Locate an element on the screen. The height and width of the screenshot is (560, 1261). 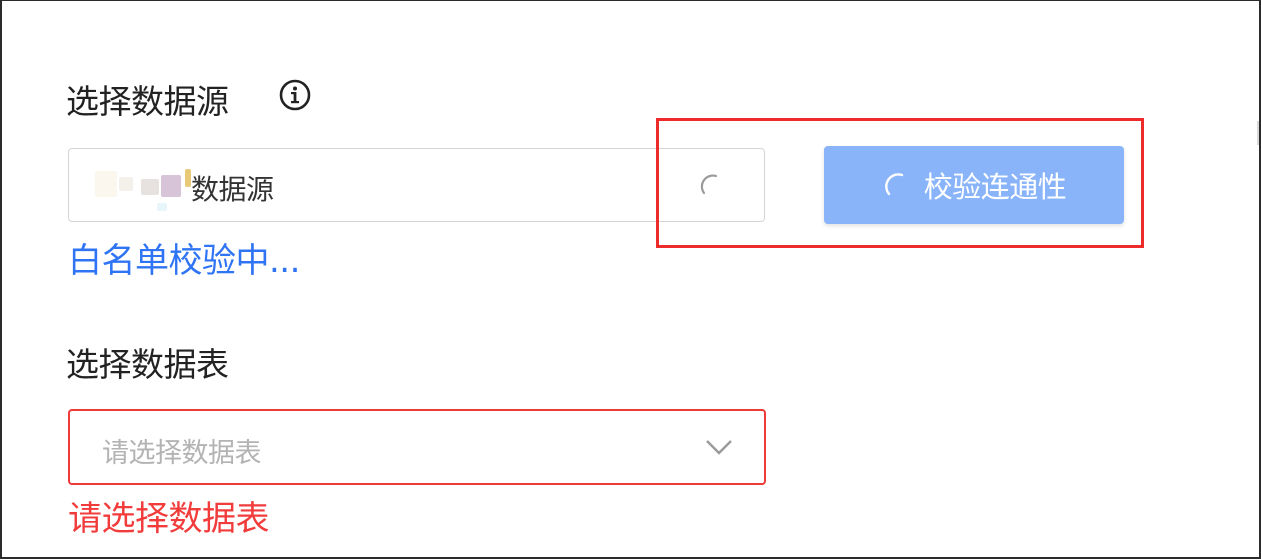
panel-edge is located at coordinates (1258, 133).